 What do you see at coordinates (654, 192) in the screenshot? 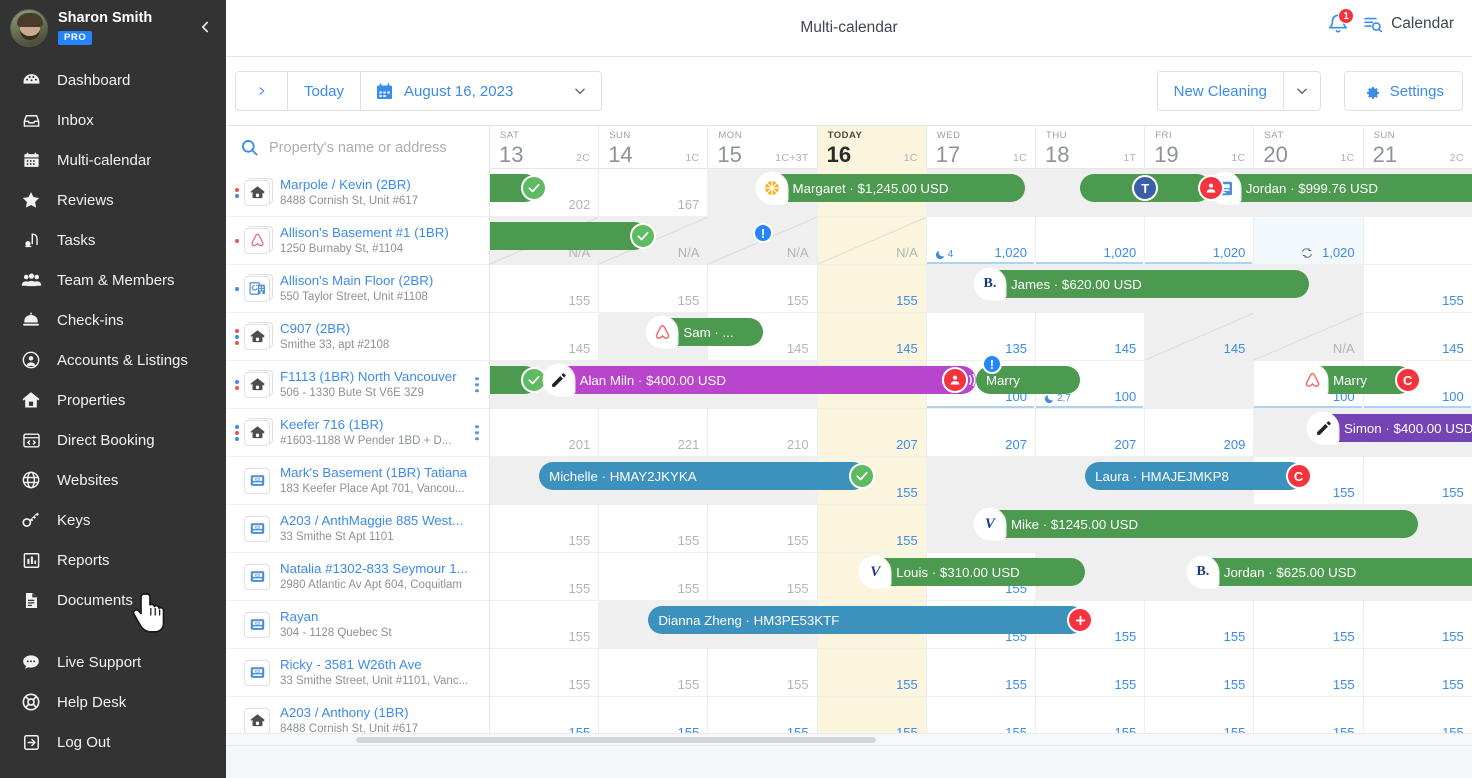
I see `calendar-cell: 167` at bounding box center [654, 192].